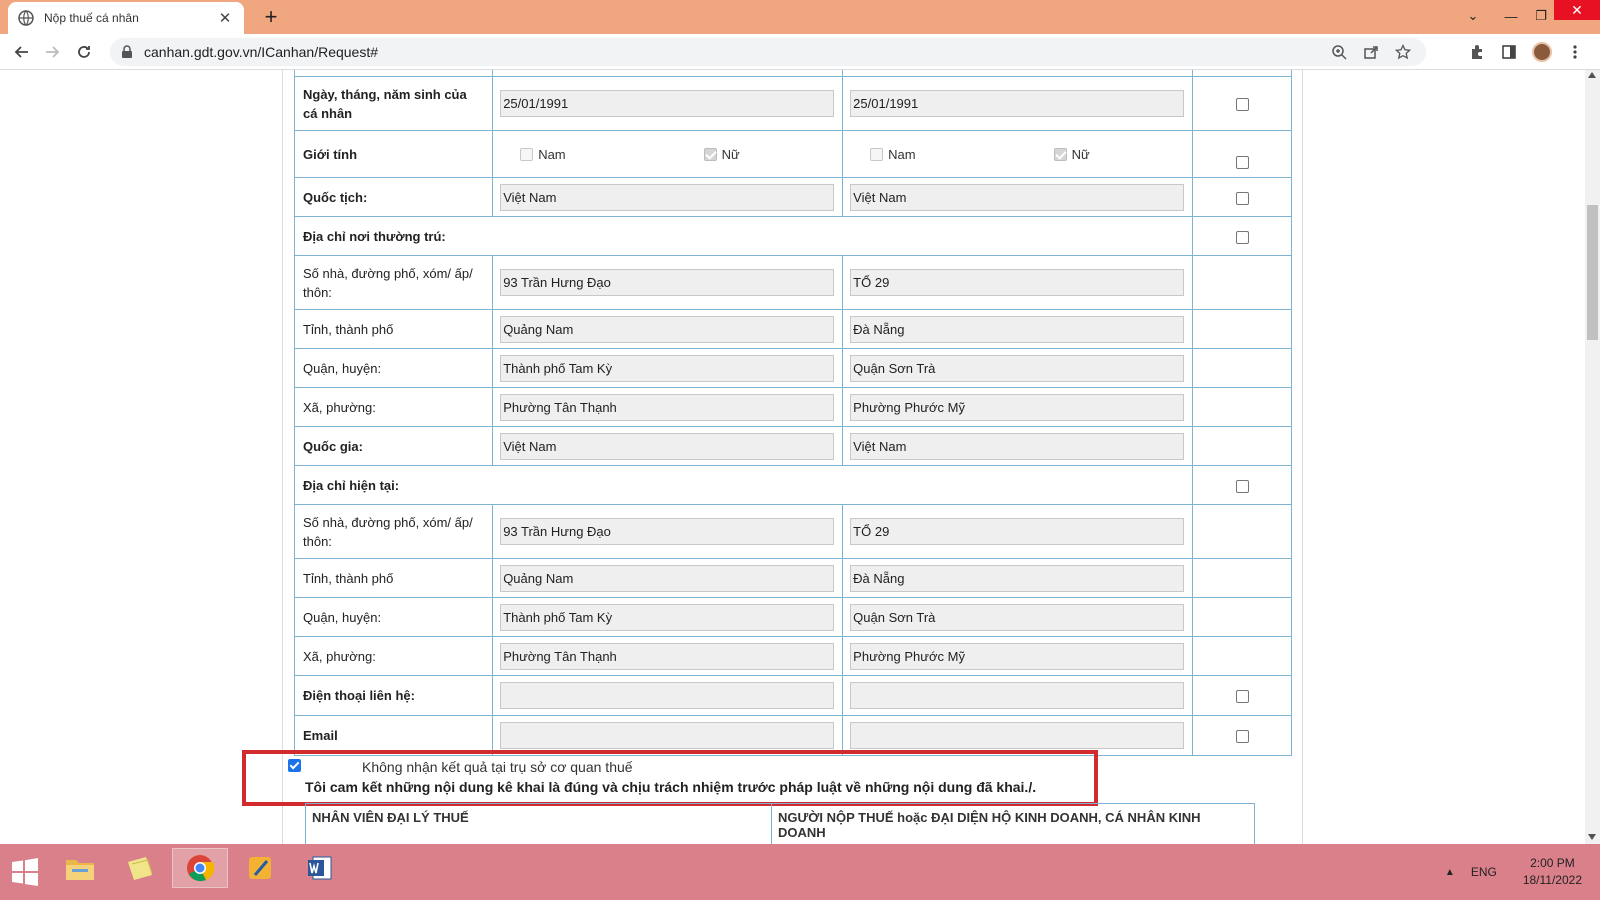 The image size is (1600, 900). What do you see at coordinates (140, 868) in the screenshot?
I see `sticky-notes-icon` at bounding box center [140, 868].